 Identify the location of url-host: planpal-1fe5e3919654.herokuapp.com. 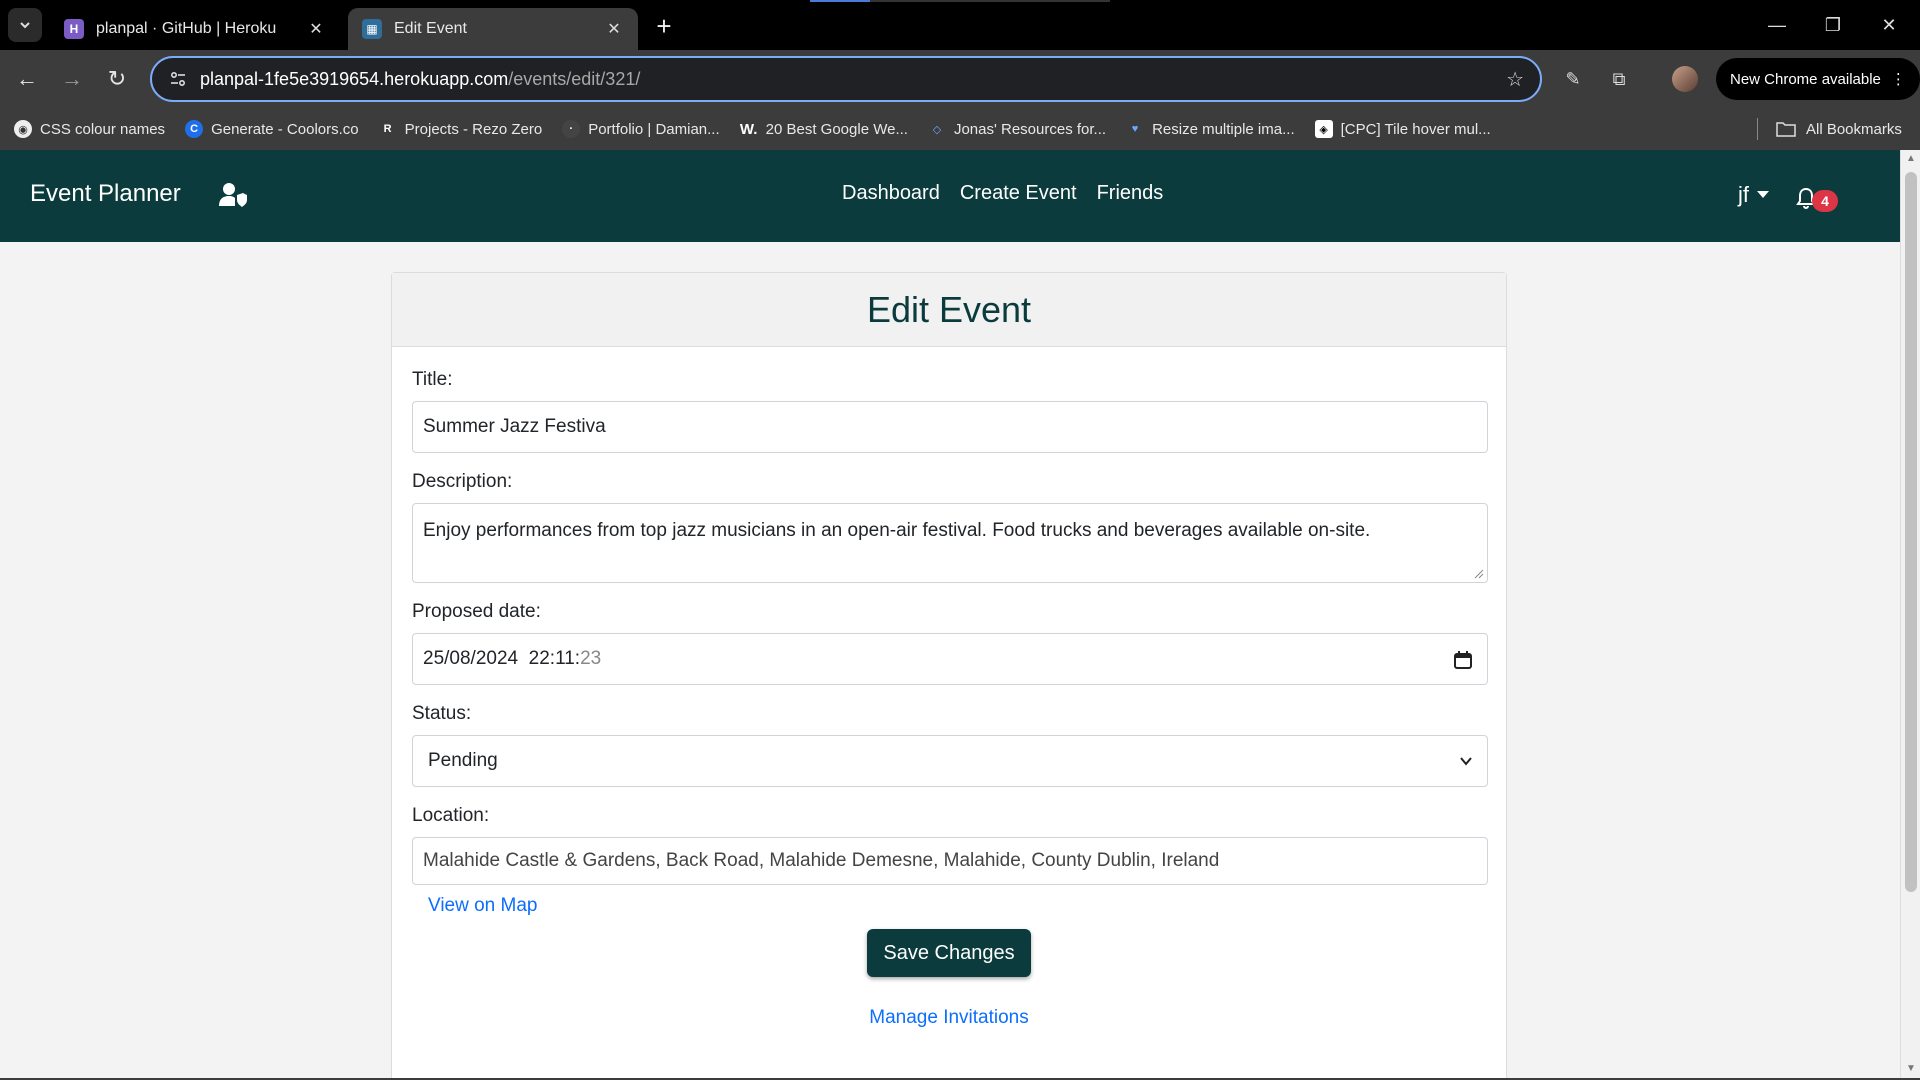
(354, 78).